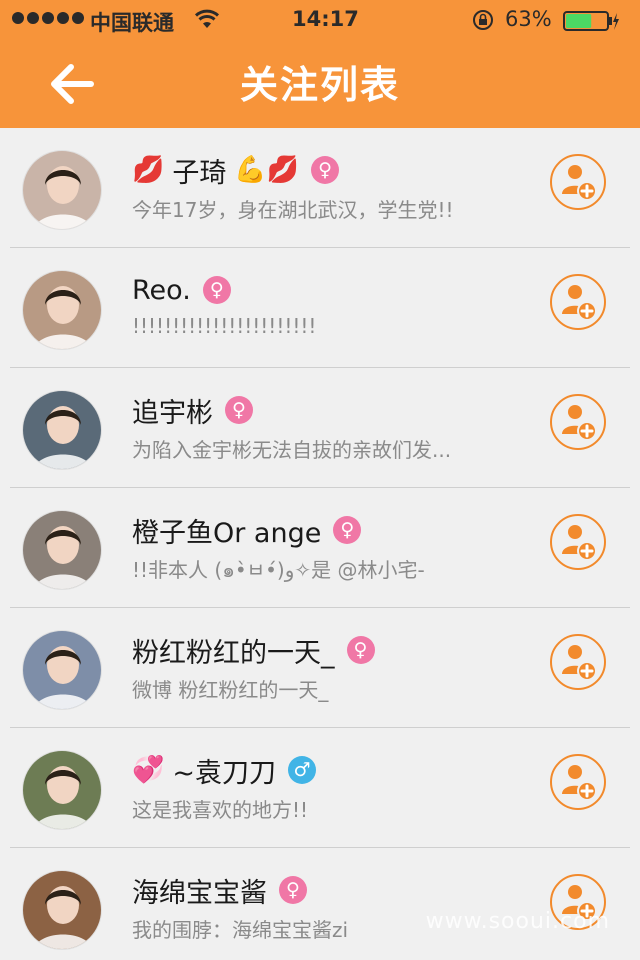 This screenshot has height=960, width=640. I want to click on name-prefix-emoji: 💋, so click(148, 170).